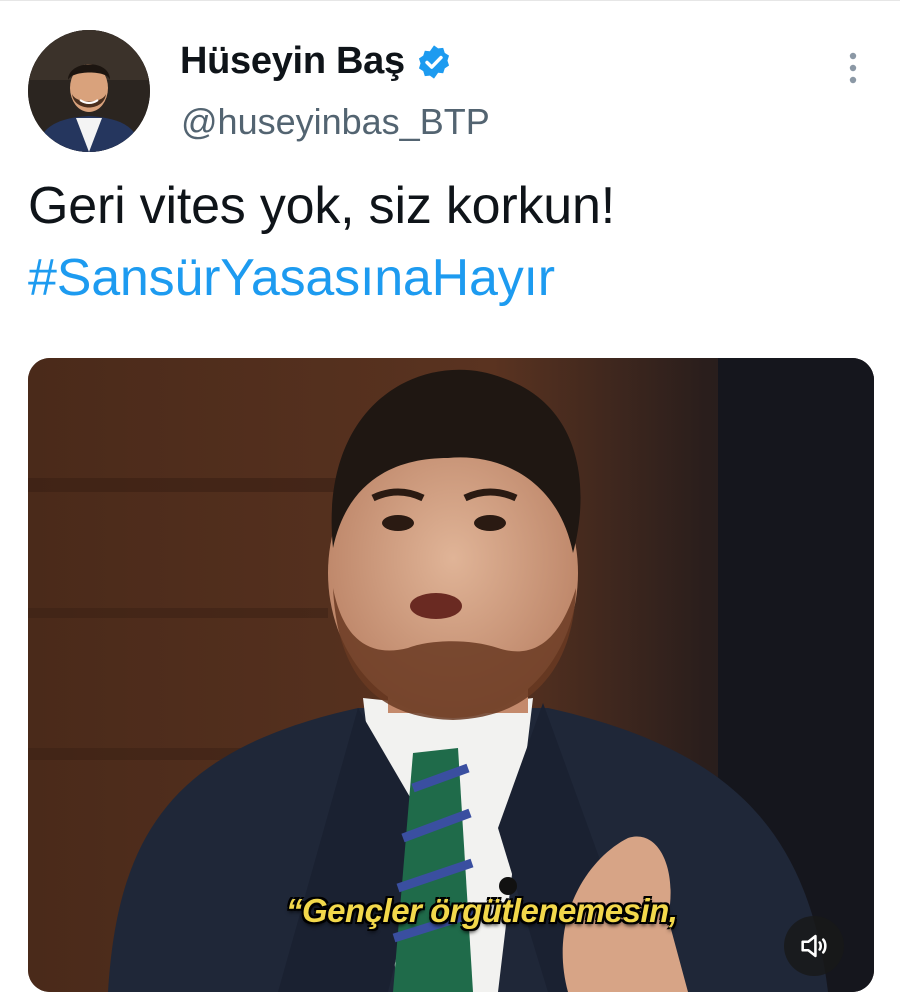  I want to click on author-display-name: Hüseyin Baş, so click(292, 61).